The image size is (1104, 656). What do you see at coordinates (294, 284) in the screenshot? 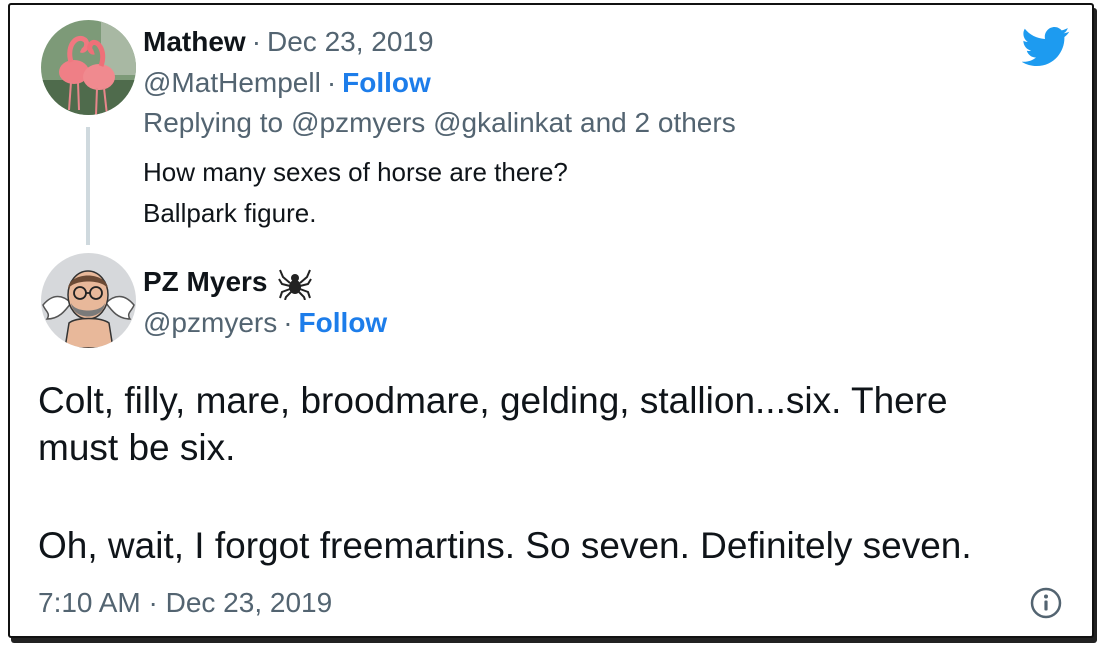
I see `spider-icon` at bounding box center [294, 284].